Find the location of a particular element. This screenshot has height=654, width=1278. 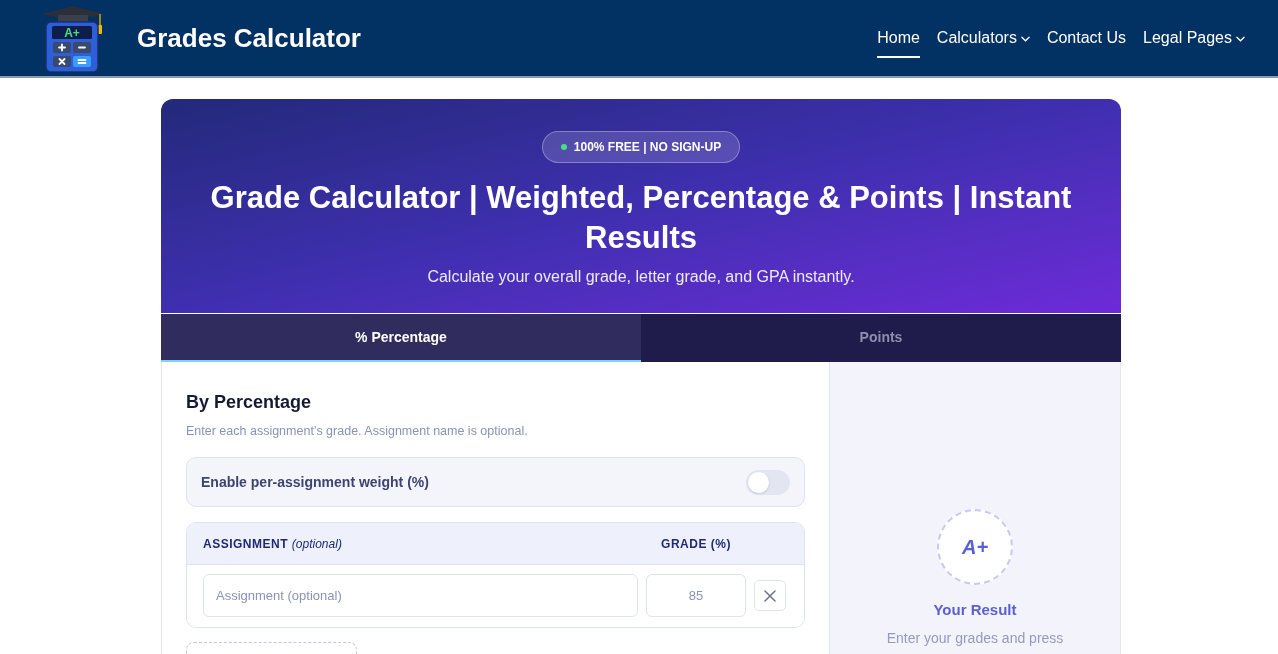

close-icon is located at coordinates (770, 595).